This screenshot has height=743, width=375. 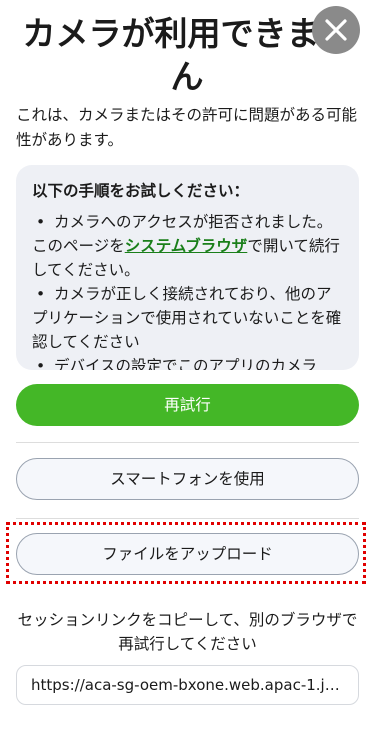 I want to click on tips-heading: 以下の手順をお試しください：, so click(x=141, y=191).